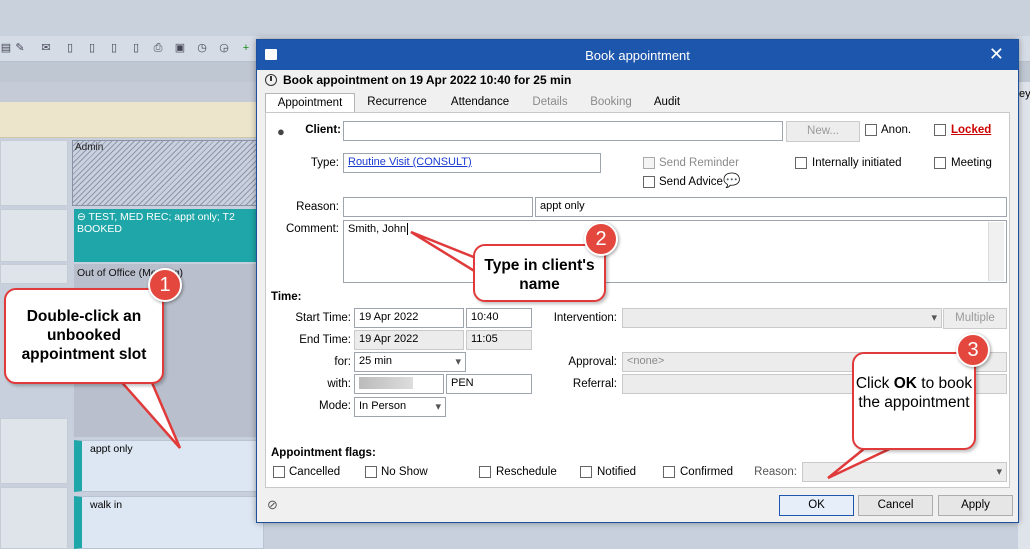 This screenshot has height=549, width=1030. I want to click on callout-1-pointer, so click(148, 412).